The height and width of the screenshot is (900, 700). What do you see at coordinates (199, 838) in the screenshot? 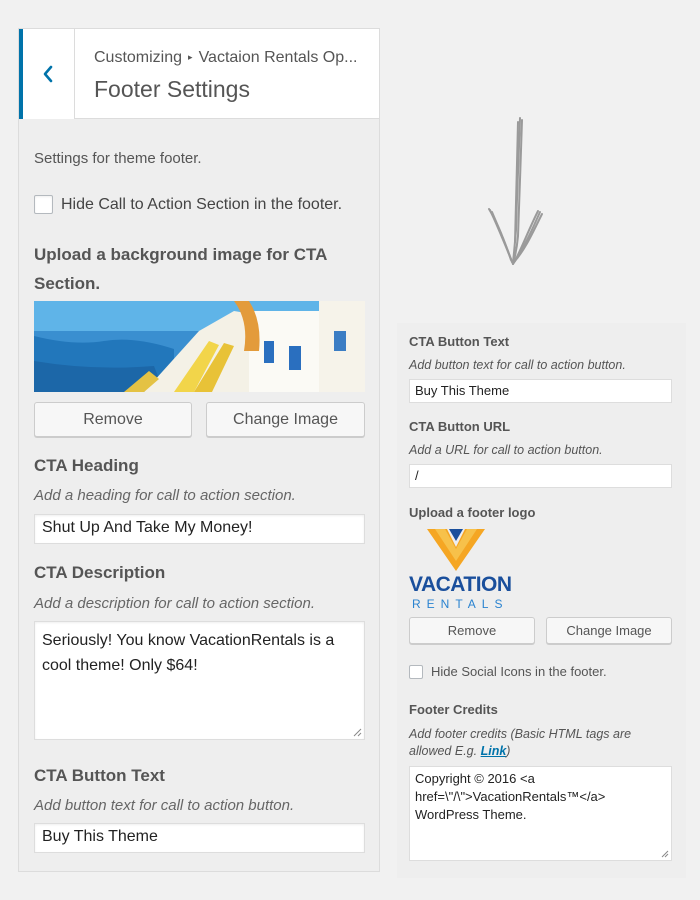
I see `cta-button-text-input: Buy This Theme` at bounding box center [199, 838].